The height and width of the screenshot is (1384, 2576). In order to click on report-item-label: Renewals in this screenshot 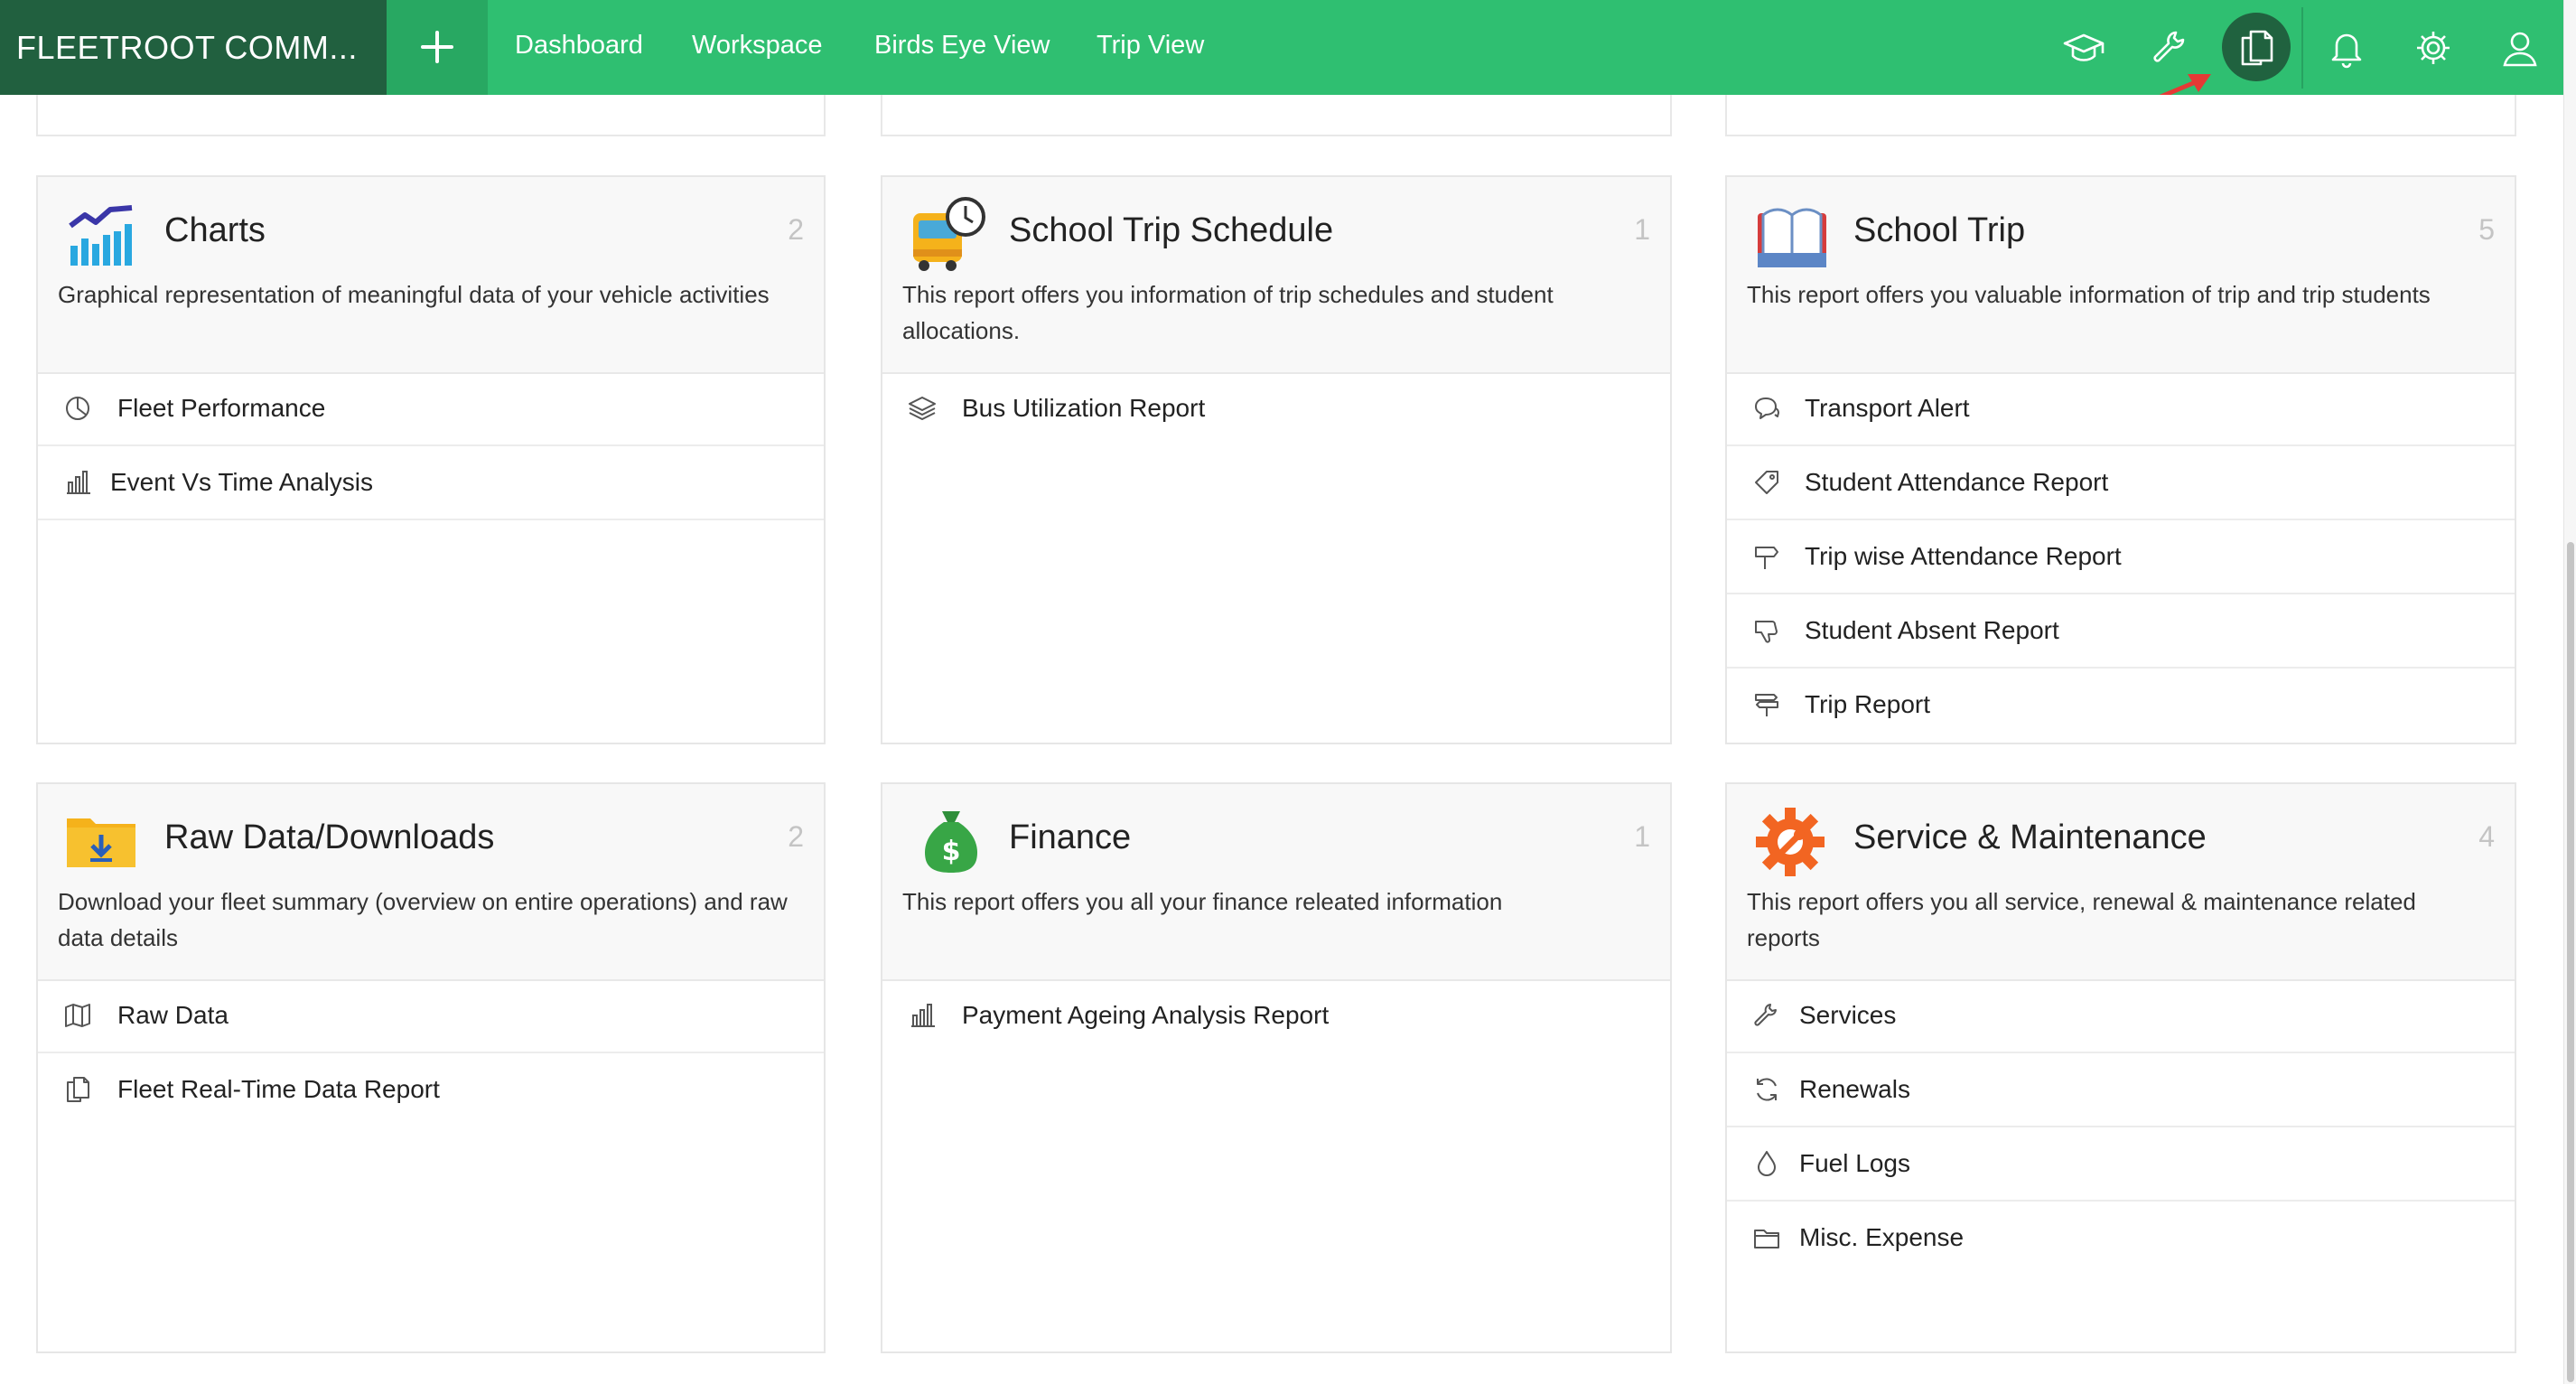, I will do `click(1855, 1089)`.